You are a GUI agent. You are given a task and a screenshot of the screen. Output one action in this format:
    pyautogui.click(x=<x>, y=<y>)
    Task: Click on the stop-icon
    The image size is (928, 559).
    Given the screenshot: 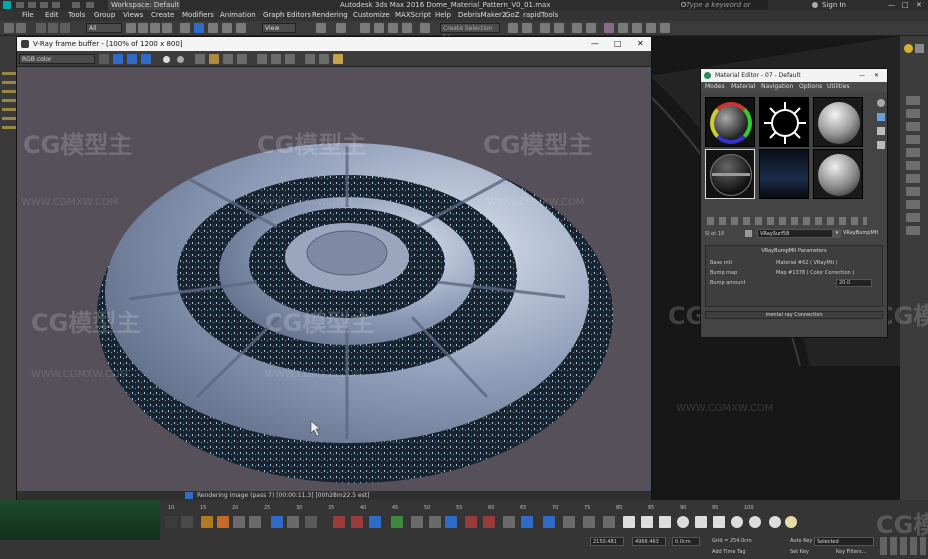 What is the action you would take?
    pyautogui.click(x=324, y=59)
    